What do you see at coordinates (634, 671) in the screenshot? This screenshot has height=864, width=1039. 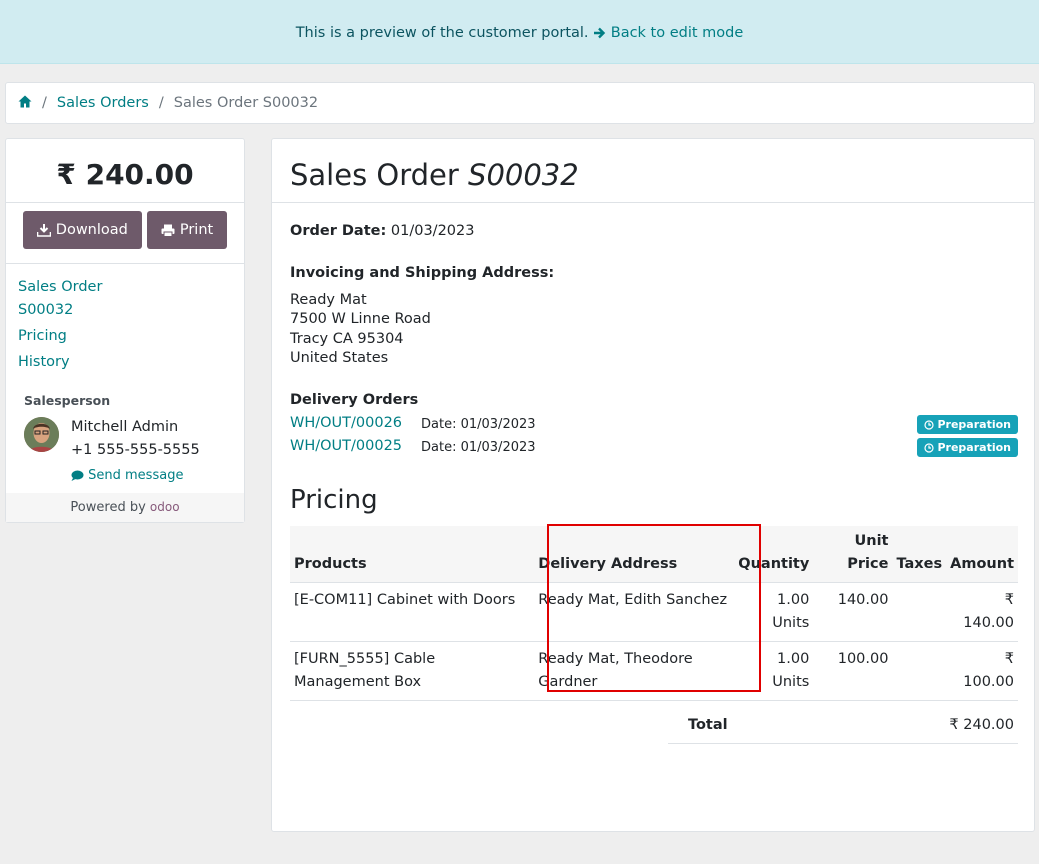 I see `line-delivery-address: Ready Mat, Theodore Gardner` at bounding box center [634, 671].